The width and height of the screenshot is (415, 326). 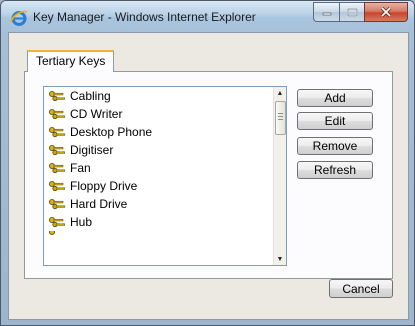 I want to click on list-item-label: Fan, so click(x=80, y=168).